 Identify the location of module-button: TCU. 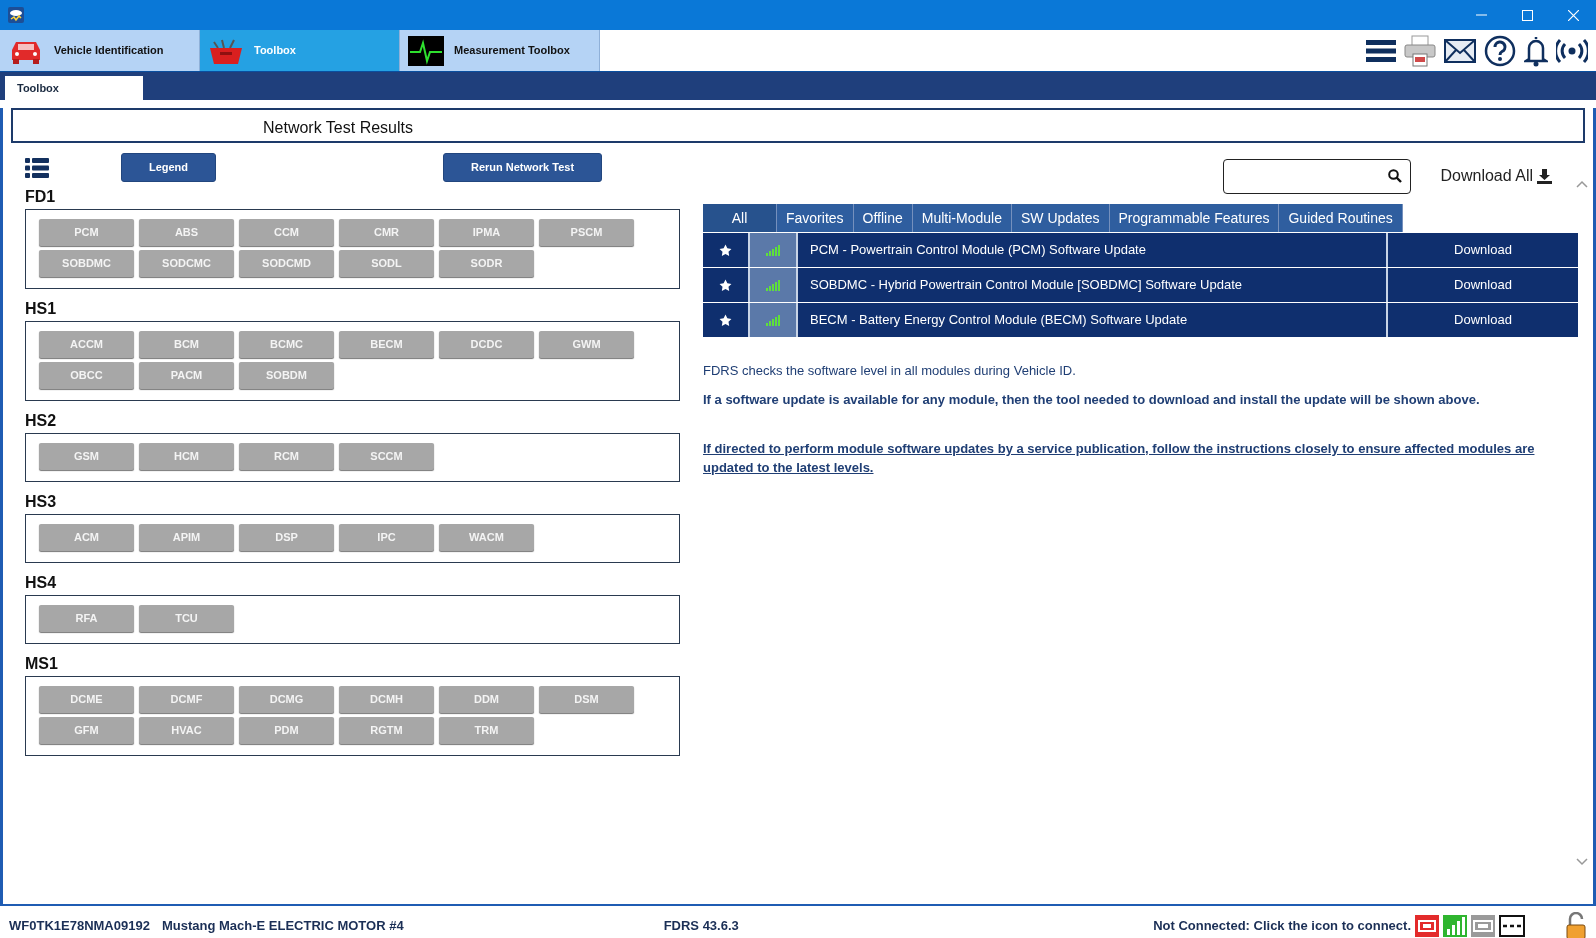
(186, 618).